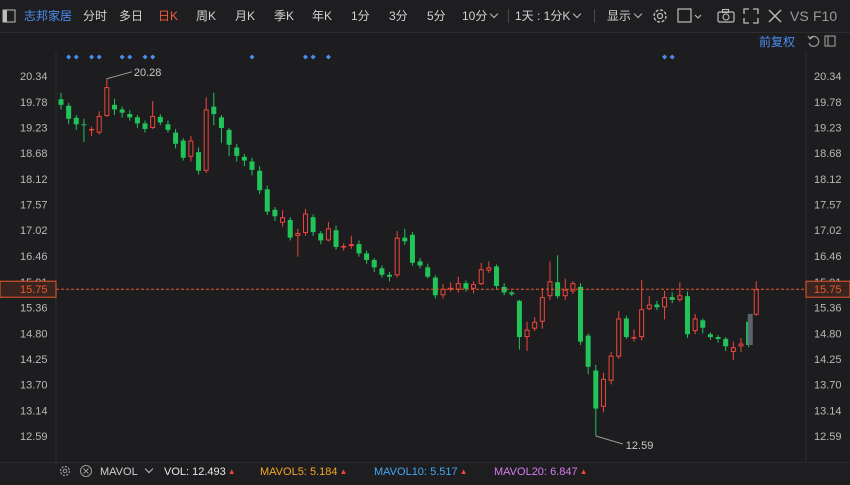 Image resolution: width=850 pixels, height=485 pixels. I want to click on indicator-select: MAVOL, so click(126, 472).